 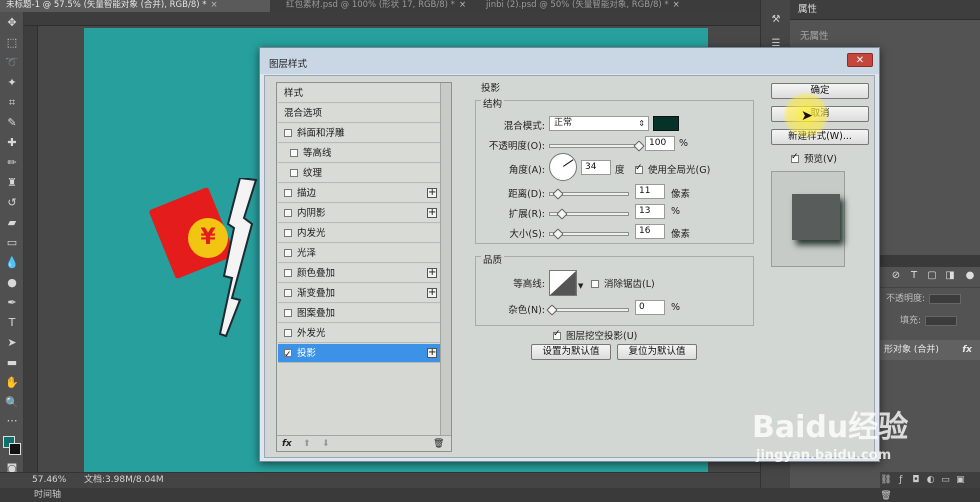 What do you see at coordinates (359, 313) in the screenshot?
I see `style-list-item: 图案叠加` at bounding box center [359, 313].